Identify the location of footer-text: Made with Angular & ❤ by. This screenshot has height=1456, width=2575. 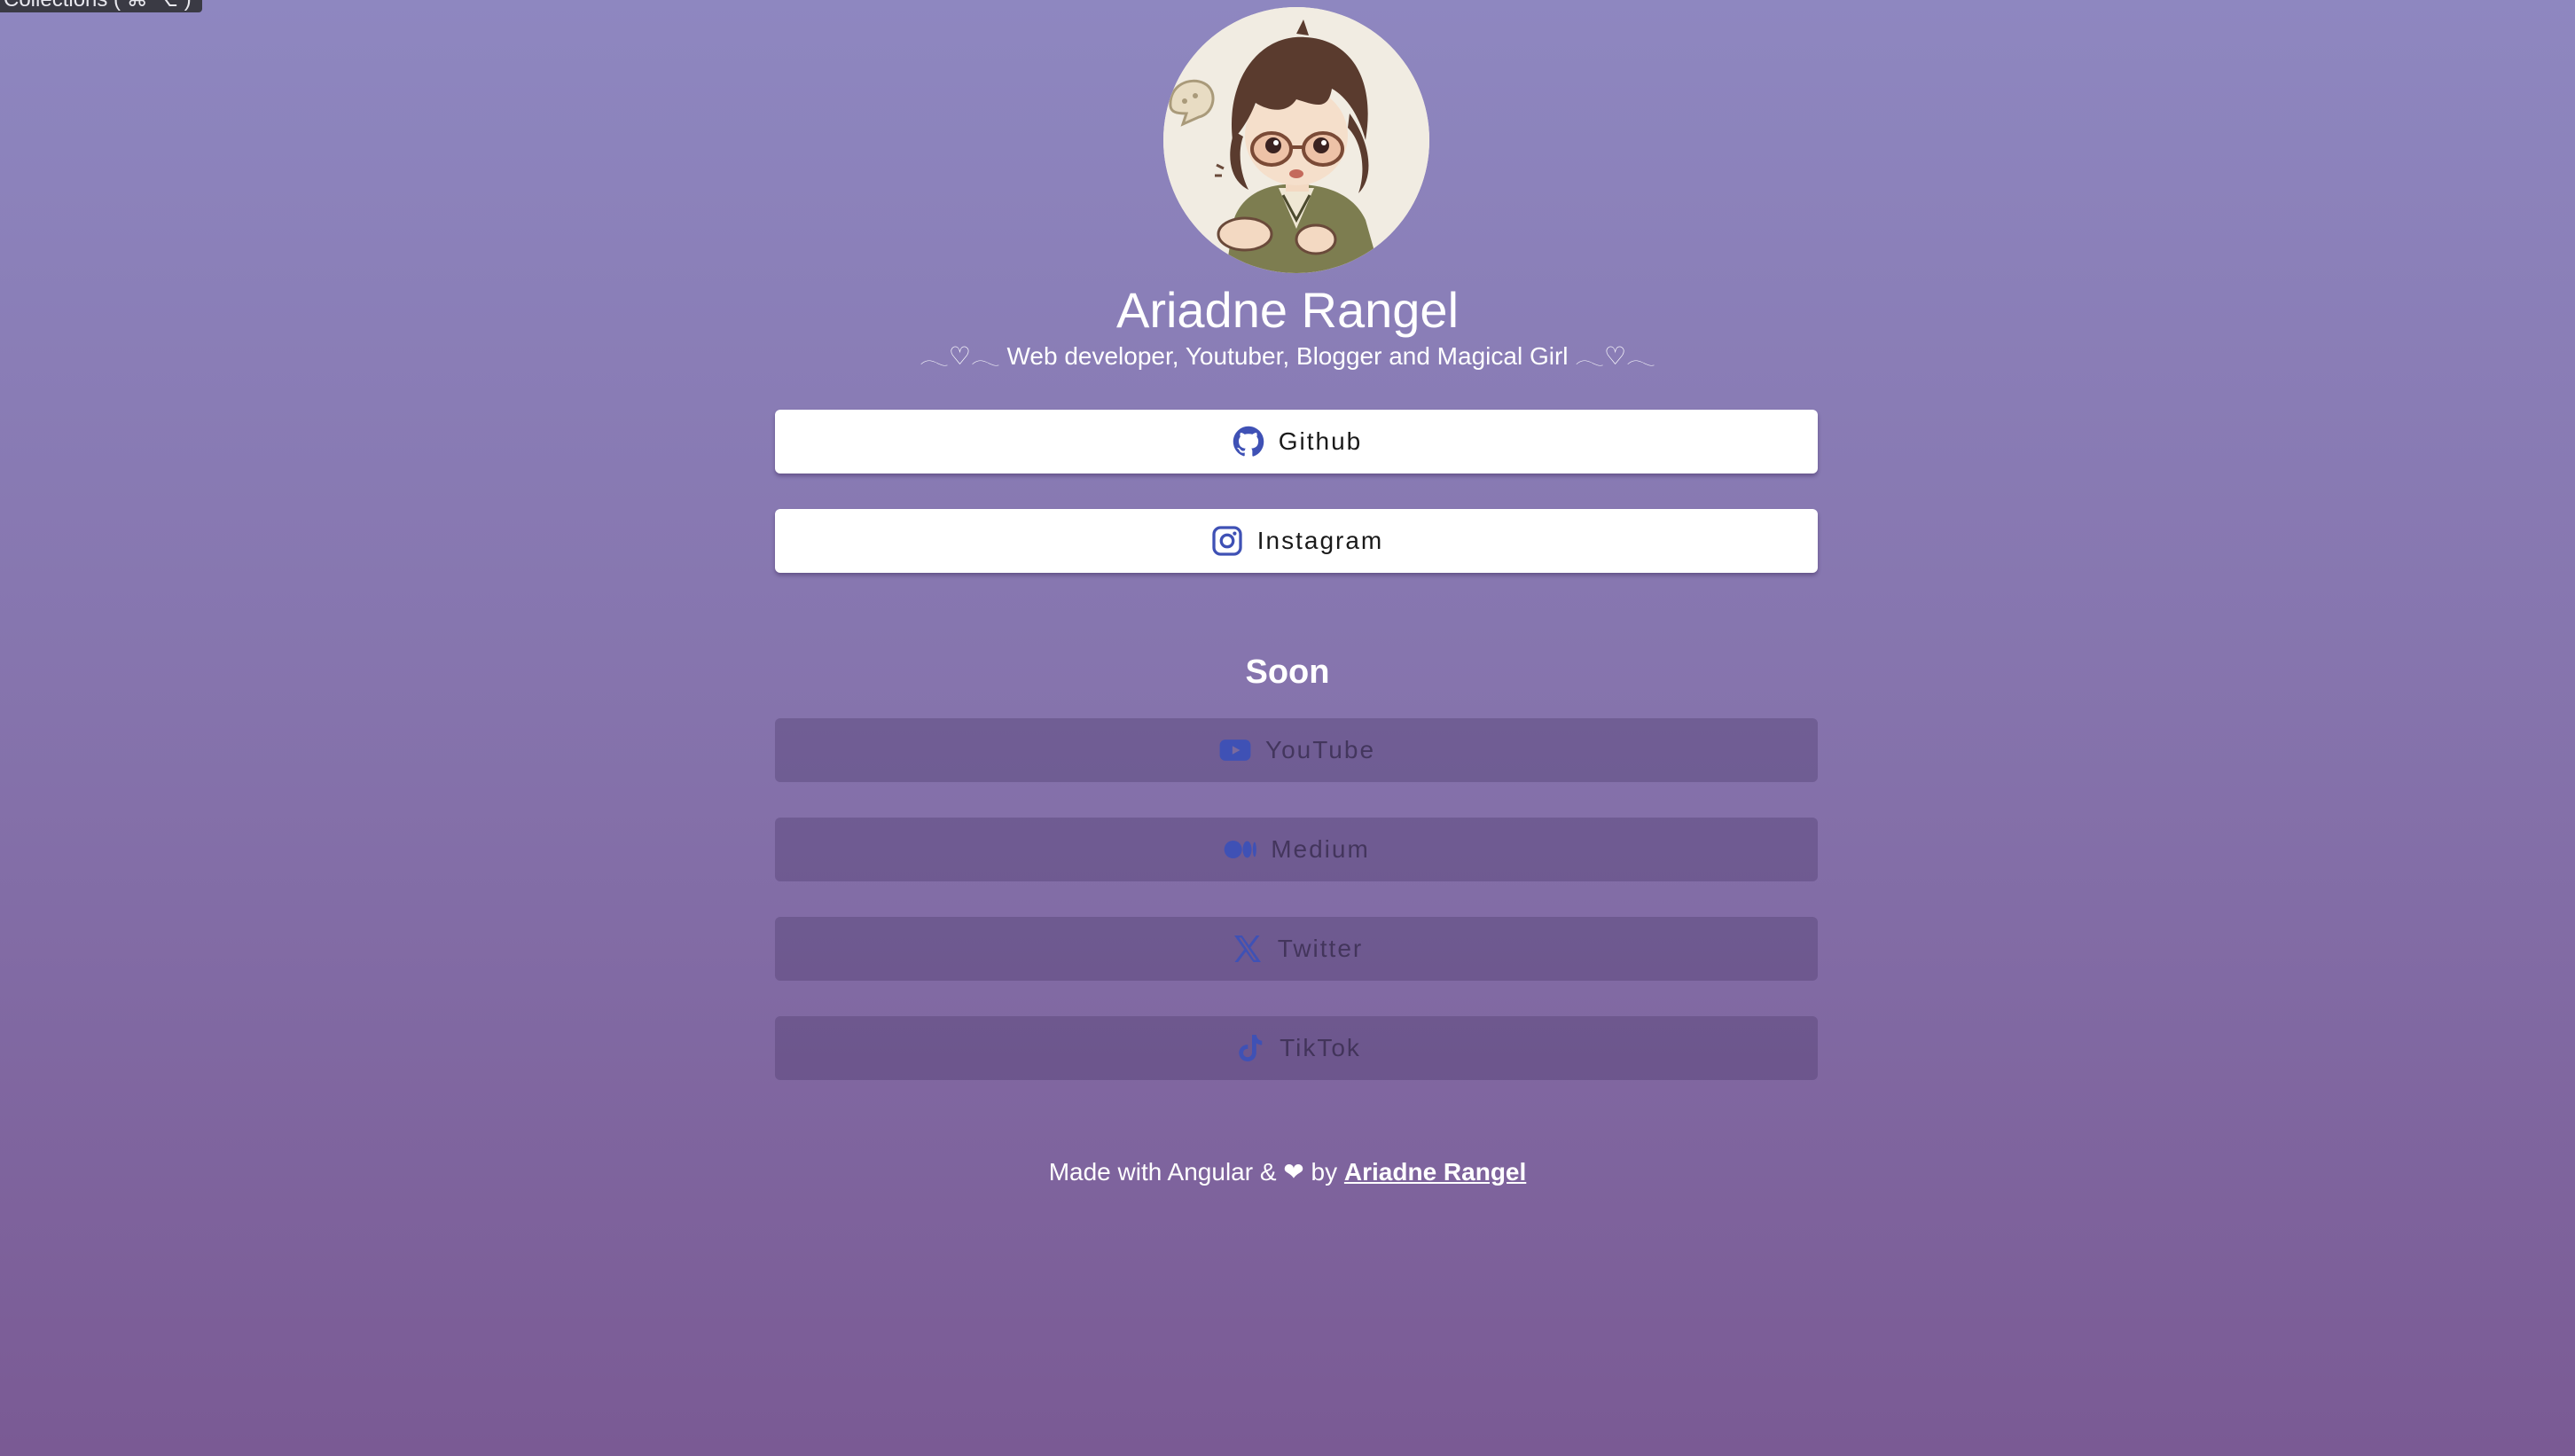
(1196, 1172).